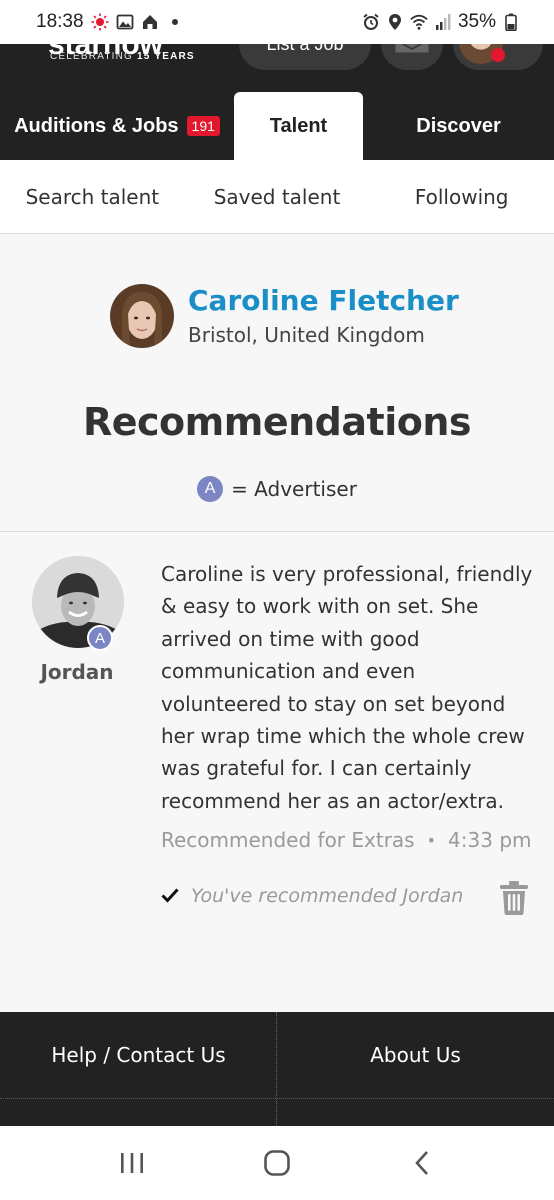 This screenshot has height=1200, width=554. I want to click on tab-discover: Discover, so click(458, 126).